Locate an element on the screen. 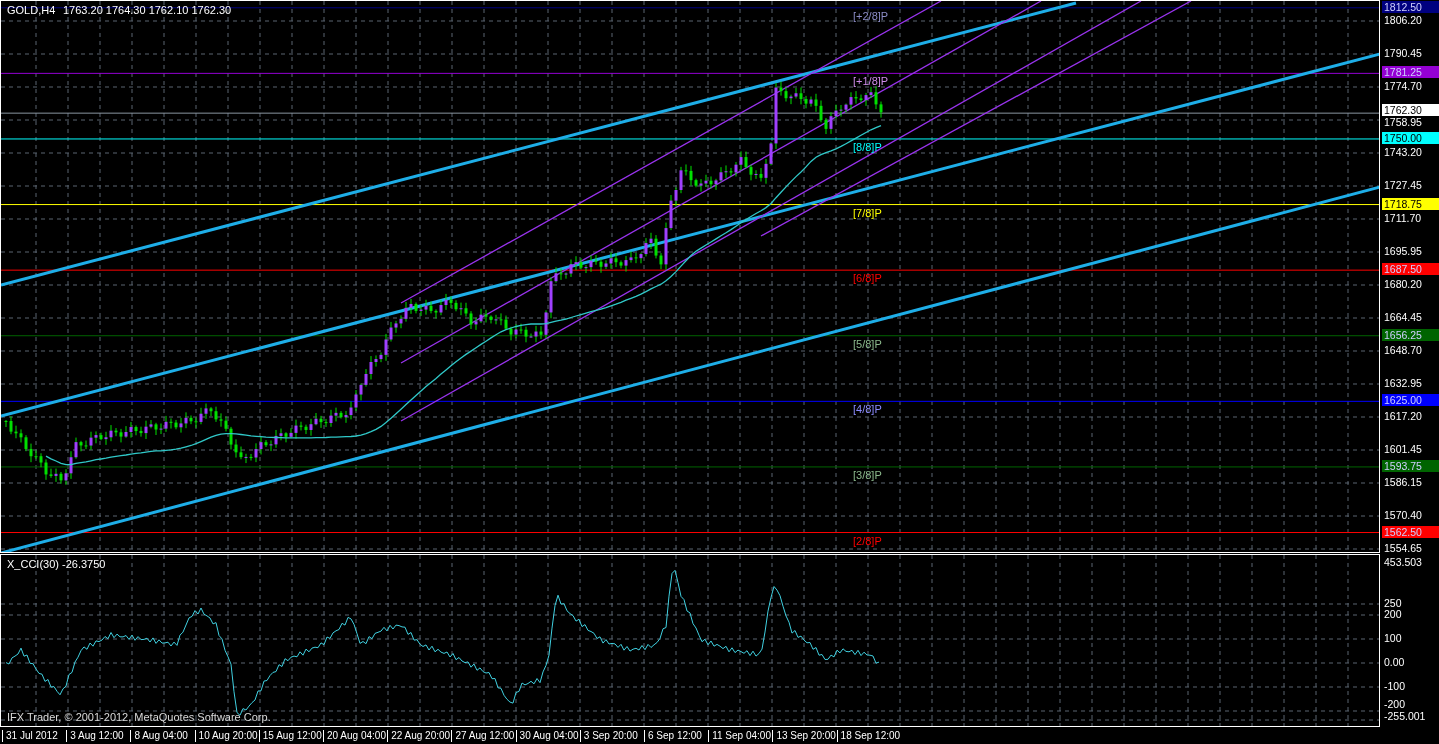  level-label: [5/8]P is located at coordinates (867, 344).